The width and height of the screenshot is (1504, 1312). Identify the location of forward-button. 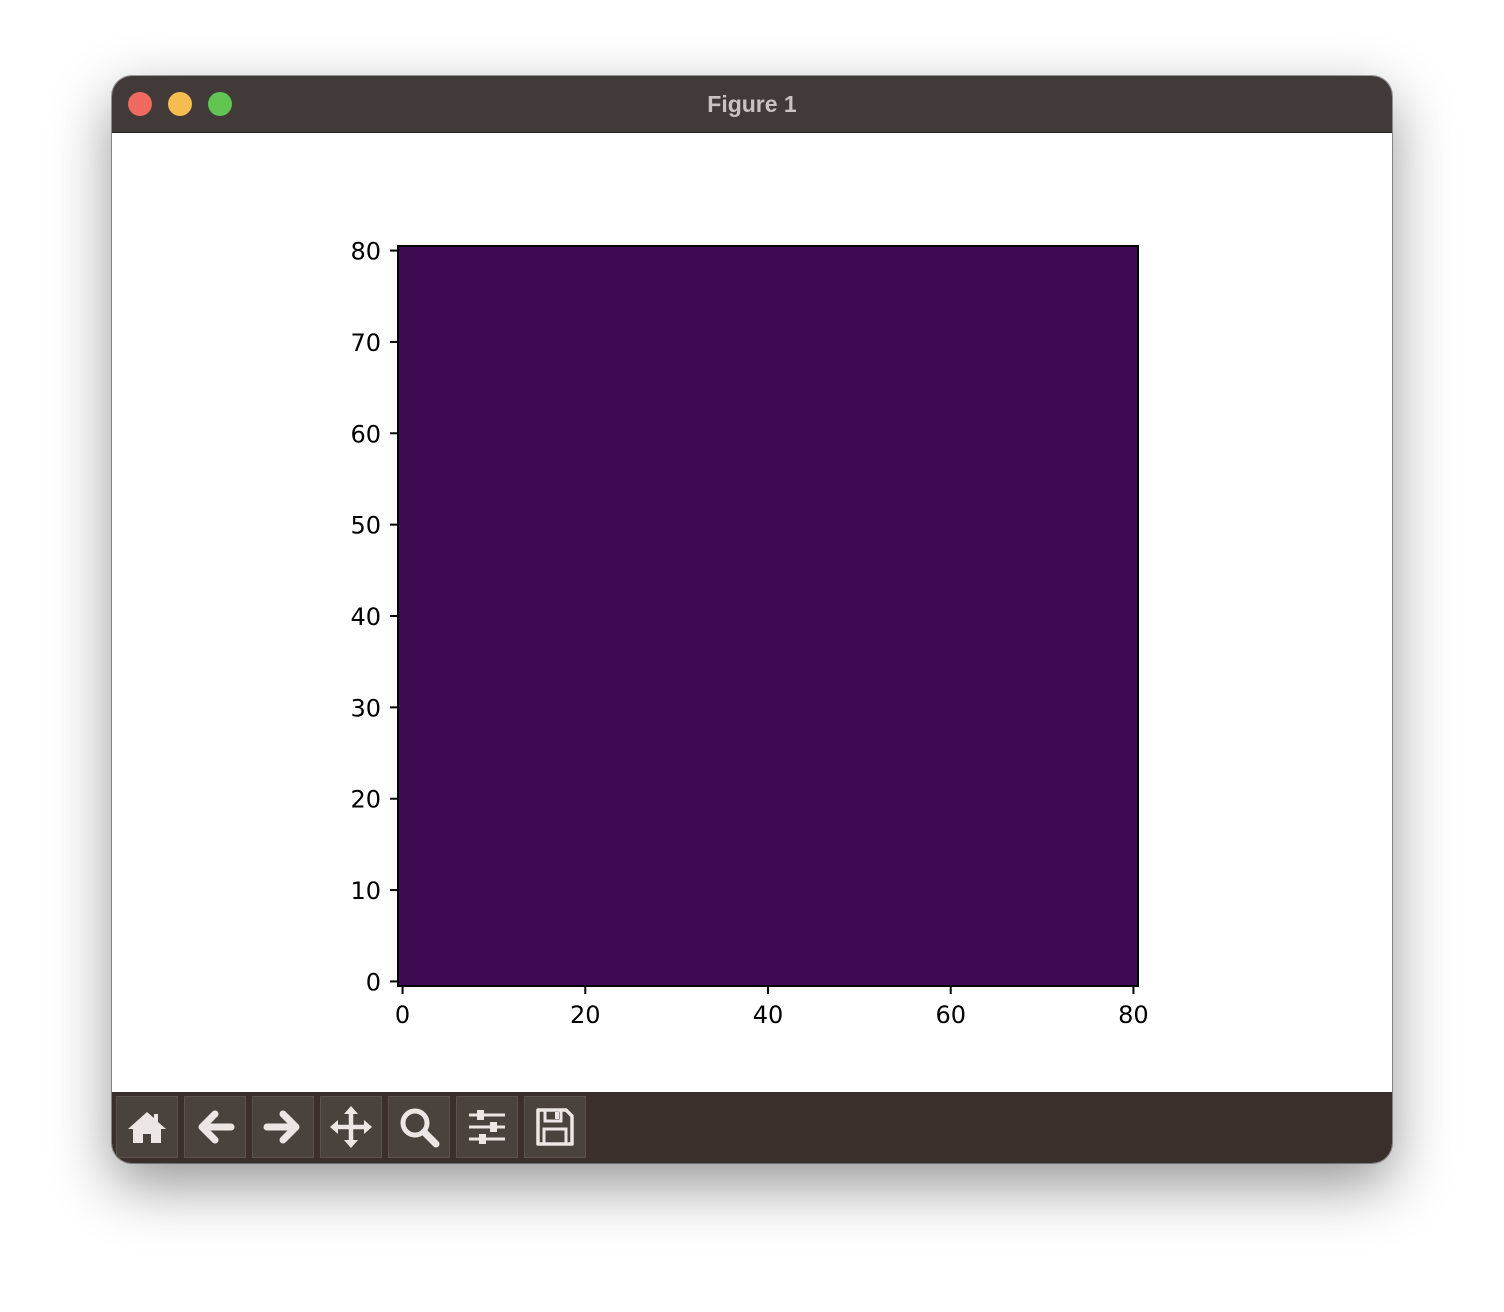
(283, 1127).